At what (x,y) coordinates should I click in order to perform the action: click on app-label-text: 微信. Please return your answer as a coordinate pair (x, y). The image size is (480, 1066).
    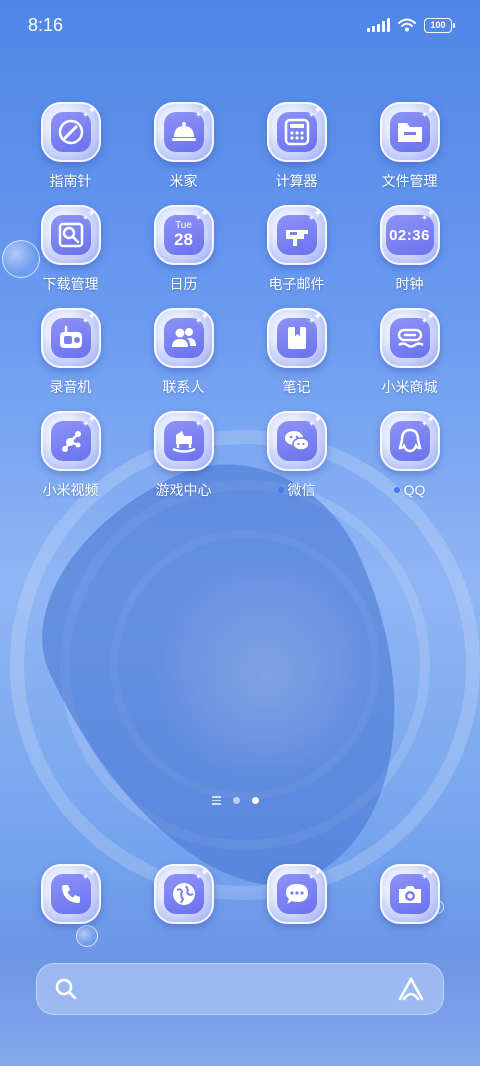
    Looking at the image, I should click on (301, 490).